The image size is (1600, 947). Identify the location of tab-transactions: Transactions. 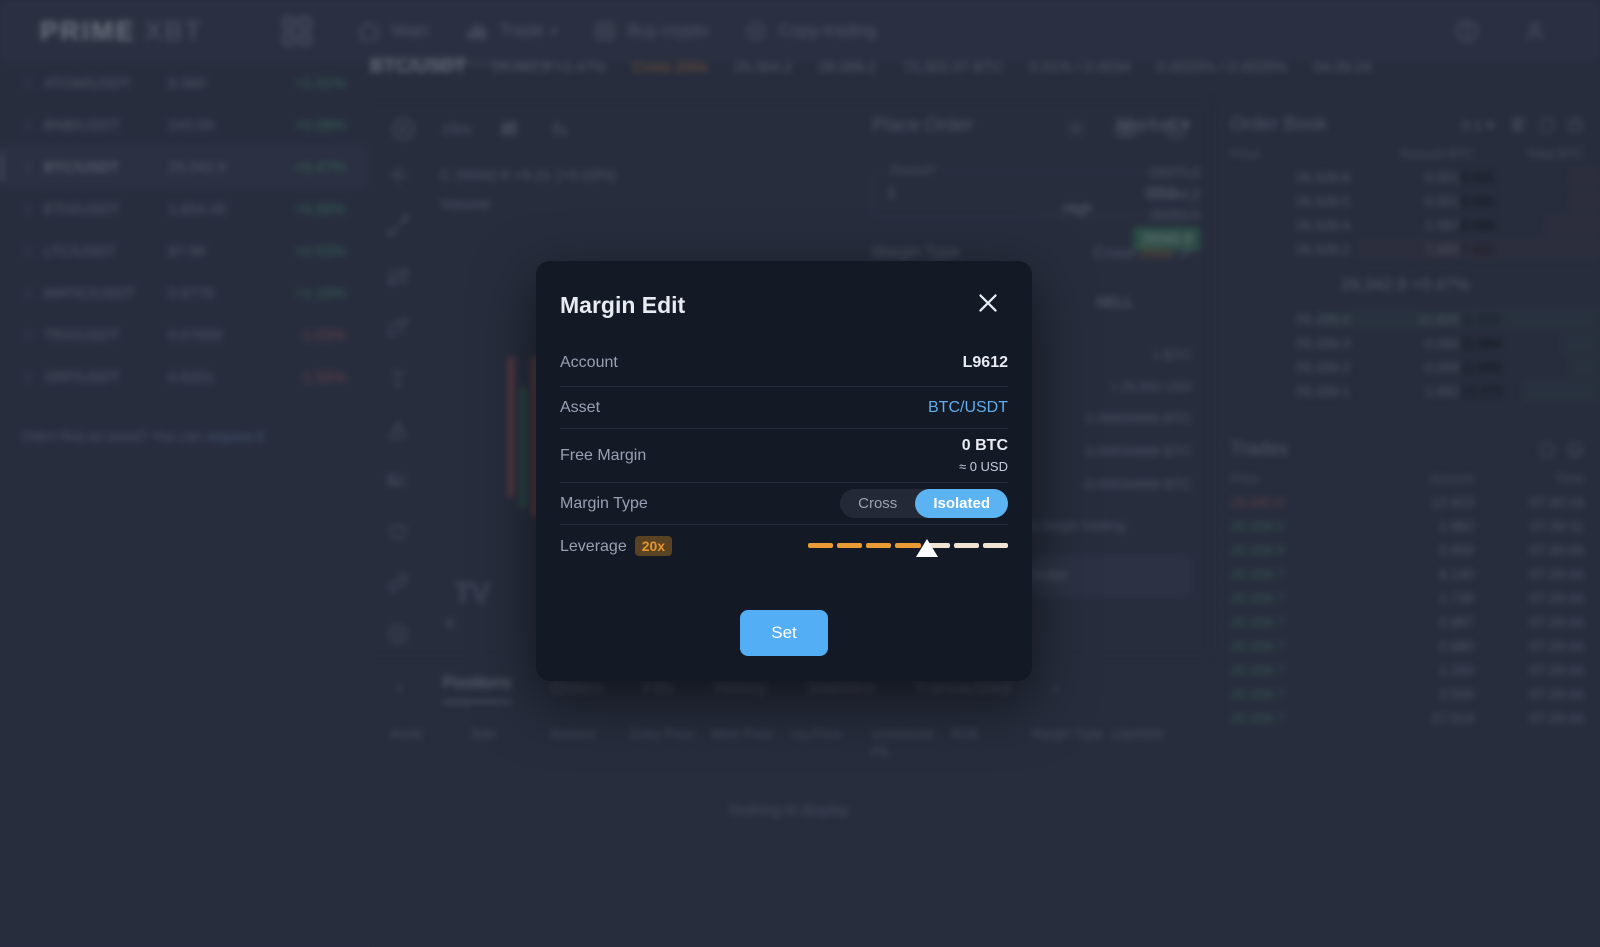
(963, 688).